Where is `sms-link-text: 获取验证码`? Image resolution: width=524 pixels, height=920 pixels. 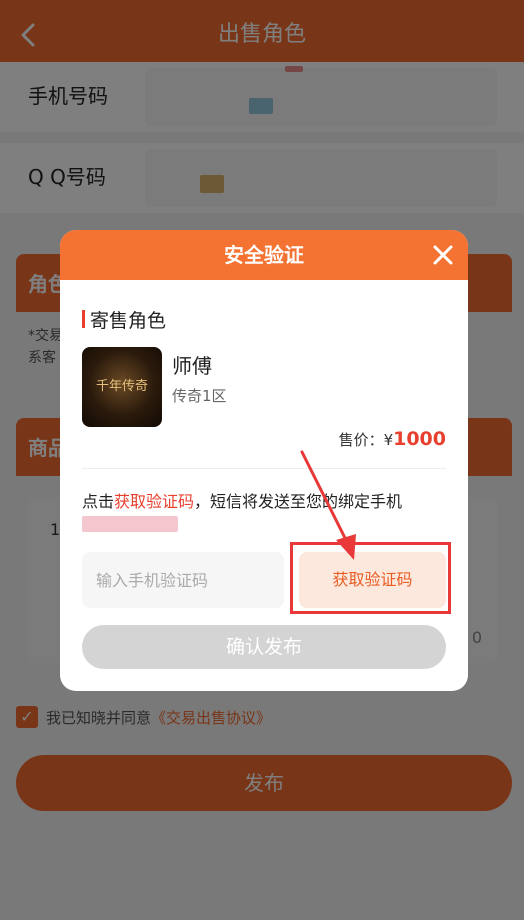
sms-link-text: 获取验证码 is located at coordinates (154, 501).